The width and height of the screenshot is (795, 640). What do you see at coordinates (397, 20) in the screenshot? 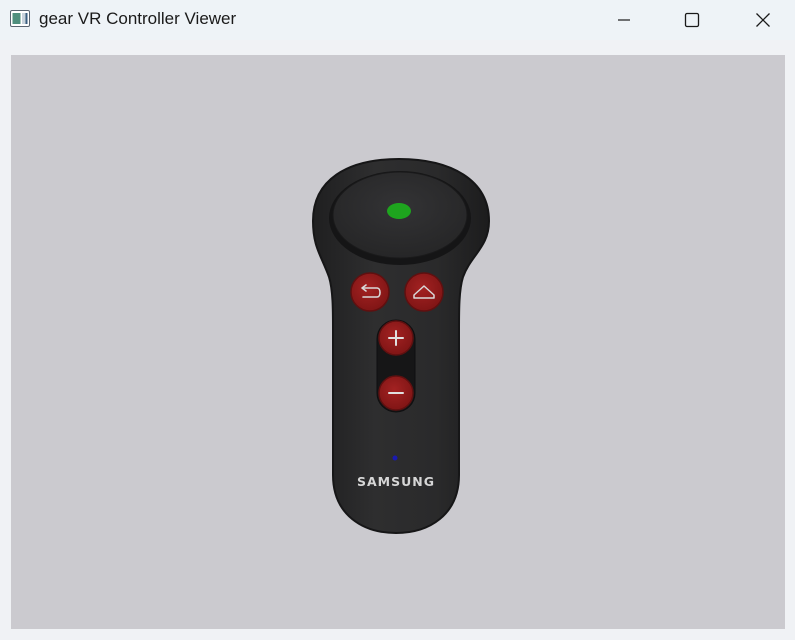
I see `title-bar: gear VR Controller Viewer` at bounding box center [397, 20].